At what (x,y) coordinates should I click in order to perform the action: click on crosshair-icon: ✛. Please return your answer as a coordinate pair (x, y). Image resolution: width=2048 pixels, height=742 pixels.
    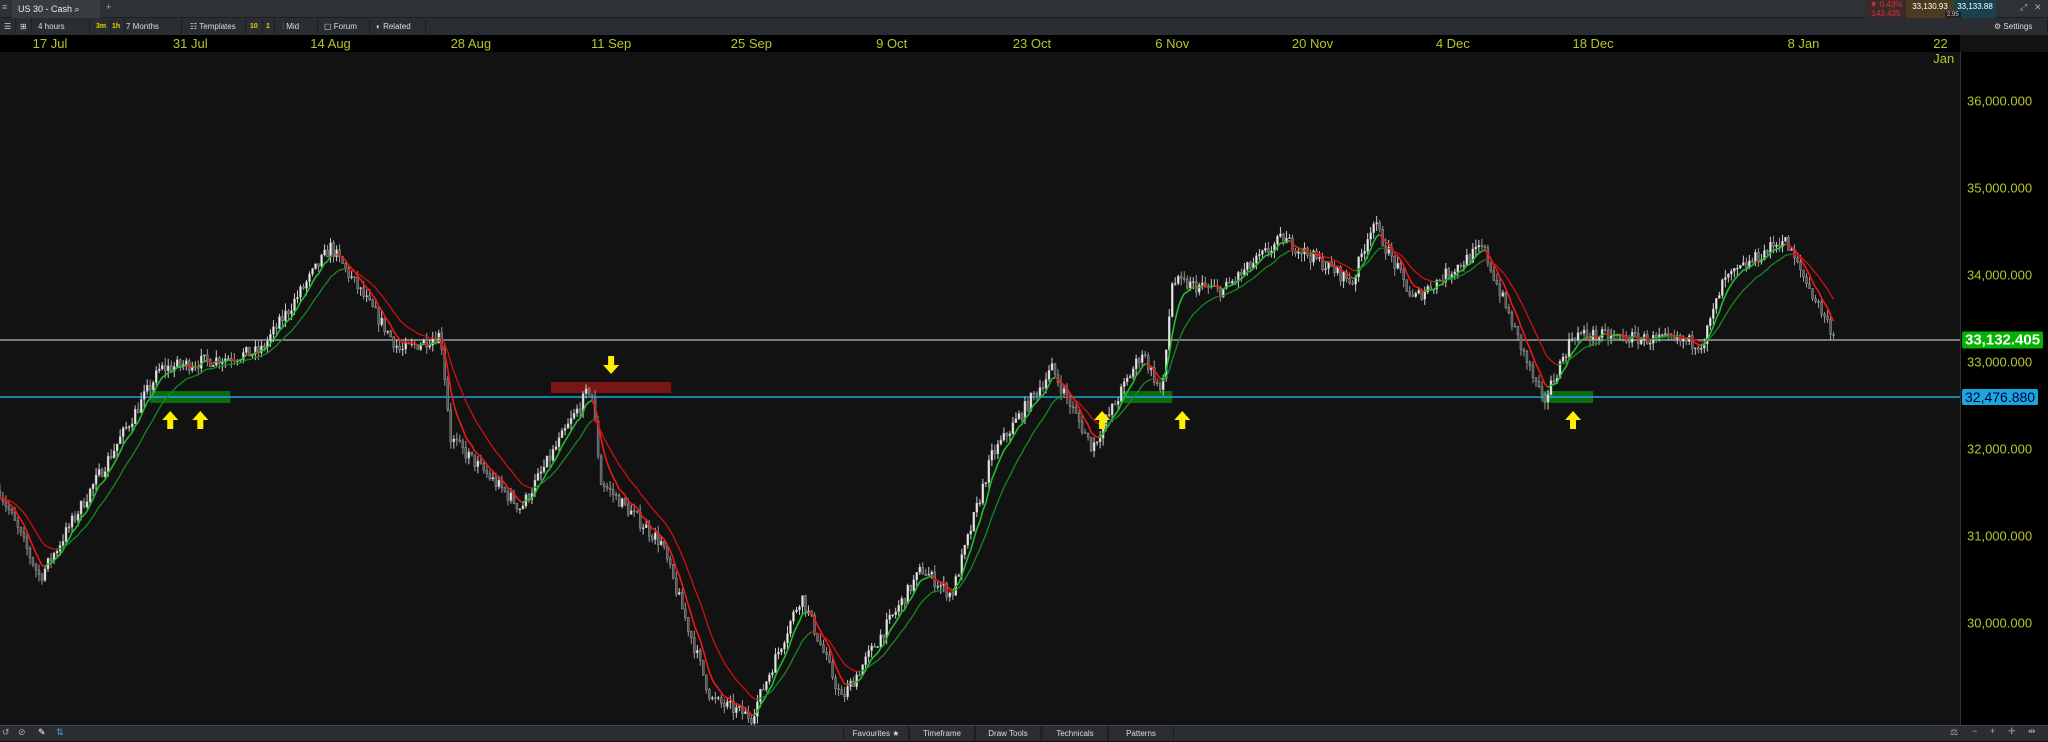
    Looking at the image, I should click on (2012, 731).